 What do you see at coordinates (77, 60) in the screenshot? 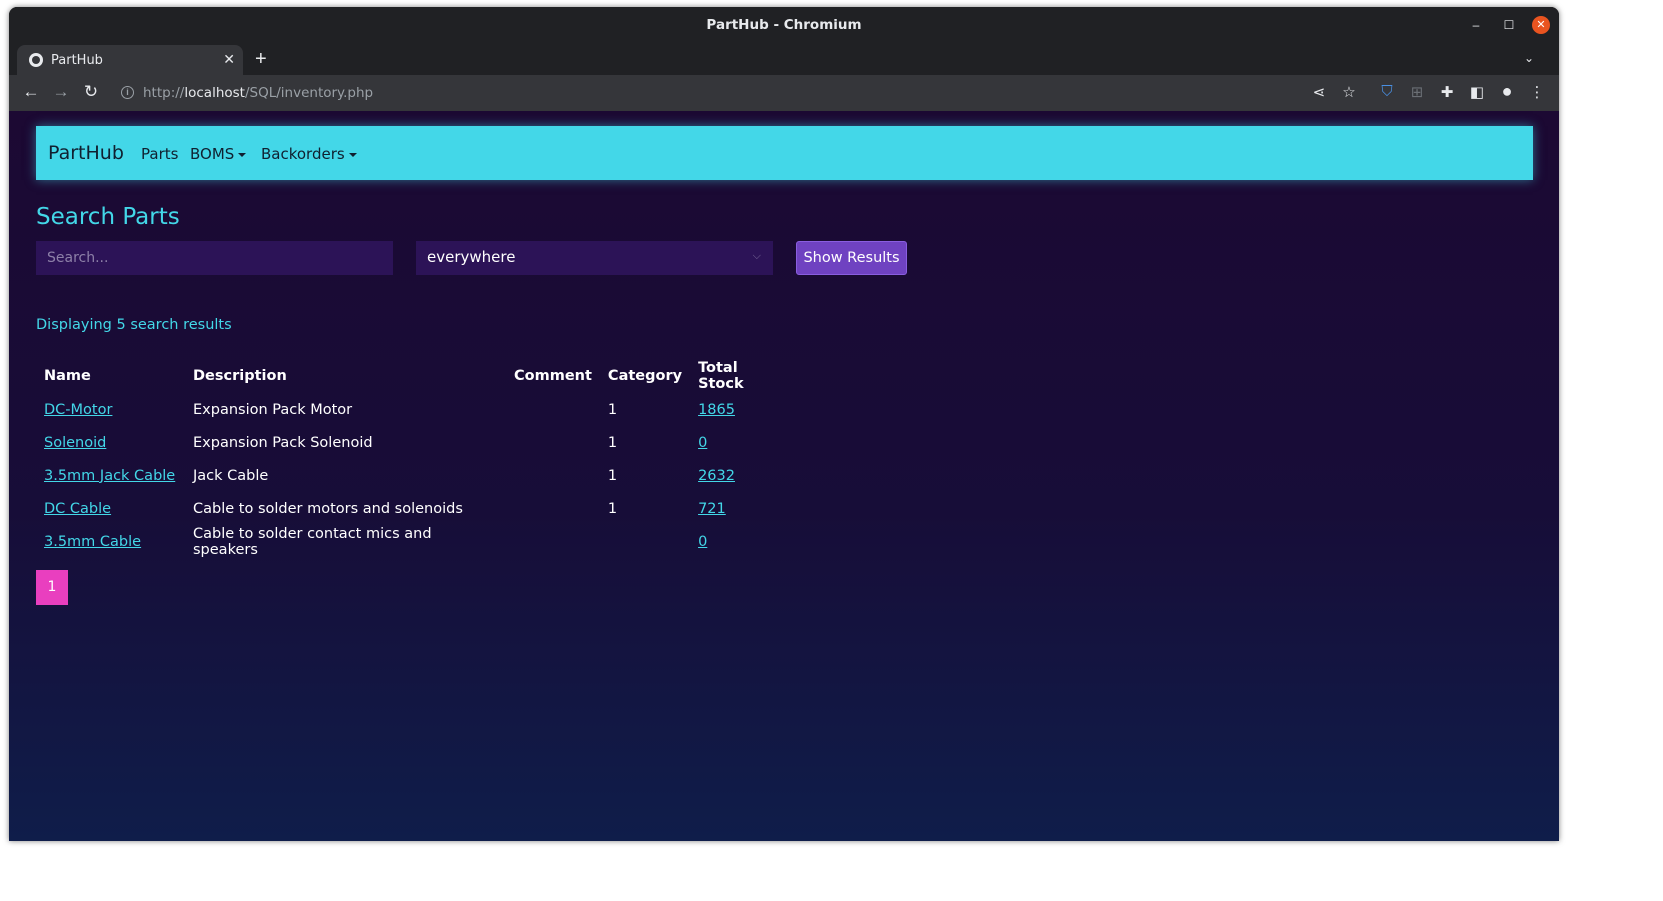
I see `tab-title: PartHub` at bounding box center [77, 60].